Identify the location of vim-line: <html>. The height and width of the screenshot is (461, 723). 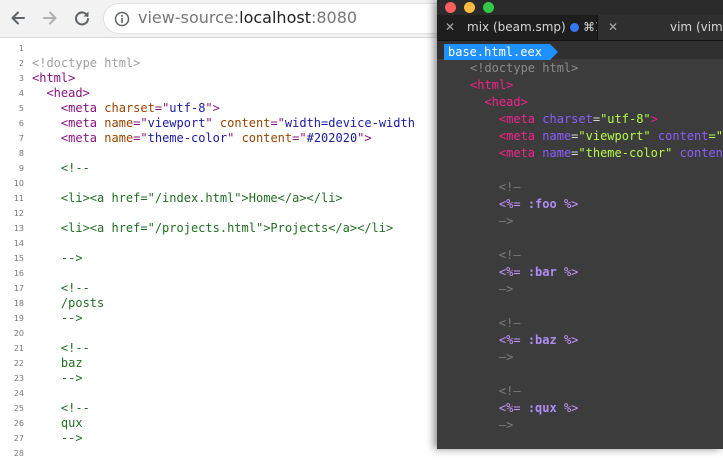
(580, 85).